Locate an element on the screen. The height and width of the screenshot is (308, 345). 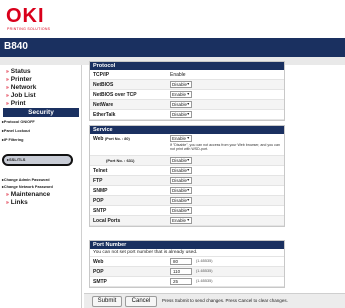
sidebar-item-label: Print is located at coordinates (18, 103).